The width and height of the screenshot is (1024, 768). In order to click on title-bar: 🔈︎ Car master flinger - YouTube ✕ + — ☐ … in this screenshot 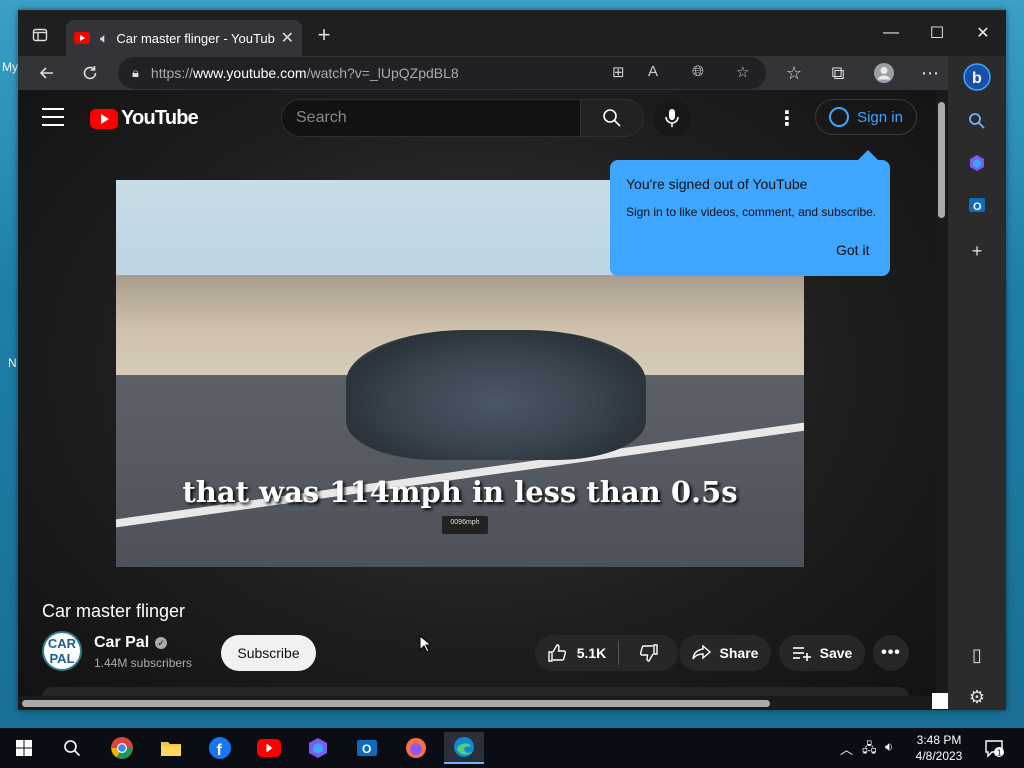, I will do `click(512, 33)`.